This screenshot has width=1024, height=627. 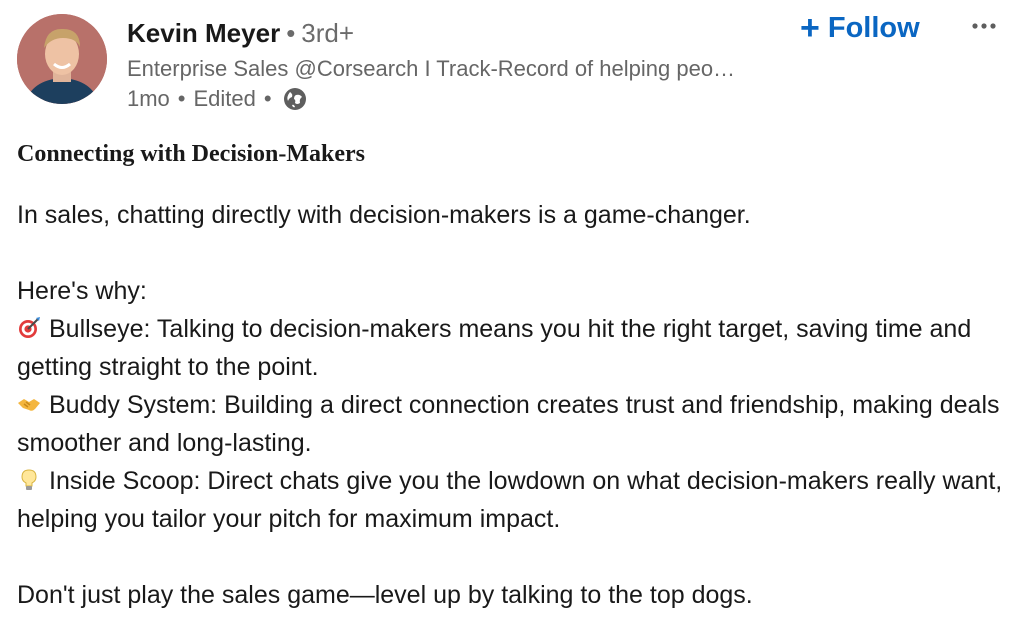 What do you see at coordinates (873, 27) in the screenshot?
I see `follow-label: Follow` at bounding box center [873, 27].